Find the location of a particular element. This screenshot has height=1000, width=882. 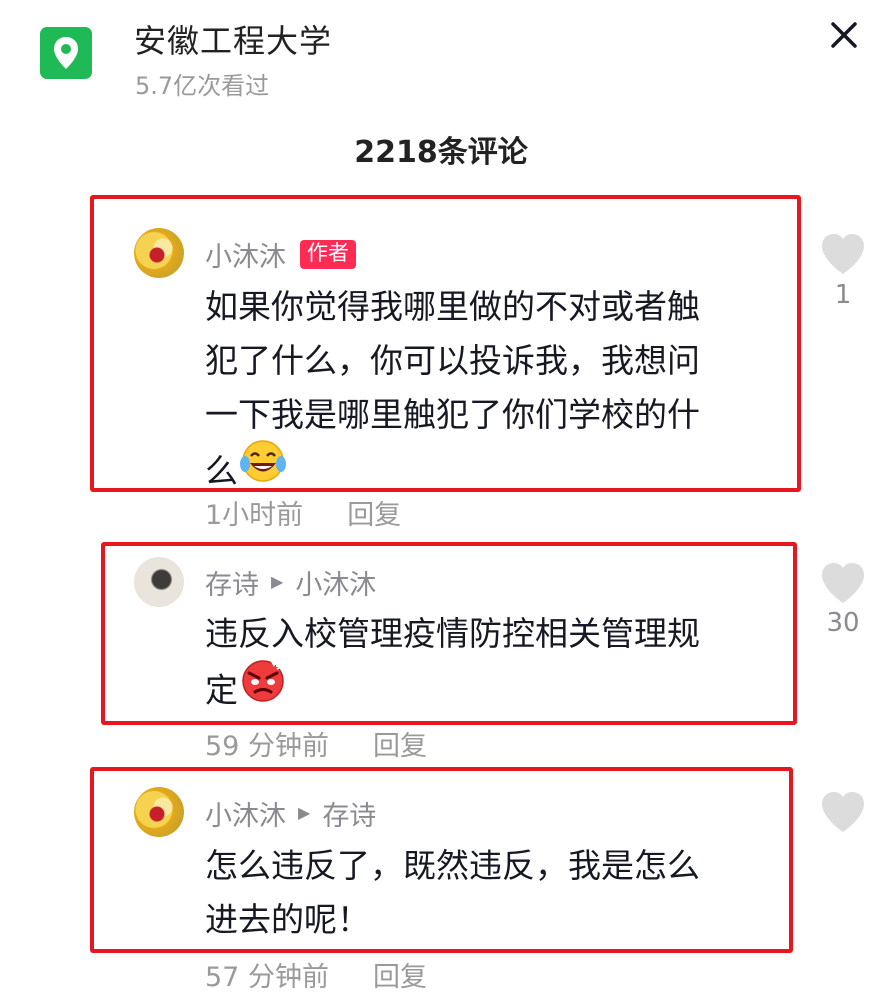

like-count: 30 is located at coordinates (843, 623).